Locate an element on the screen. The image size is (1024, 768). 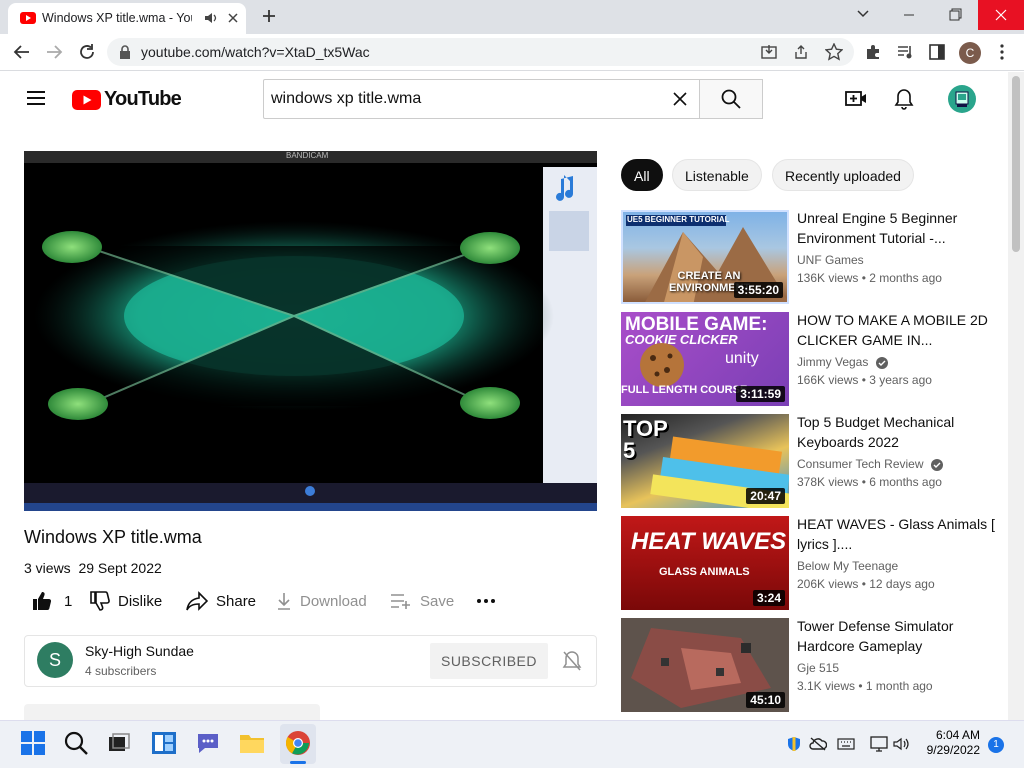
teams-chat-button is located at coordinates (209, 744).